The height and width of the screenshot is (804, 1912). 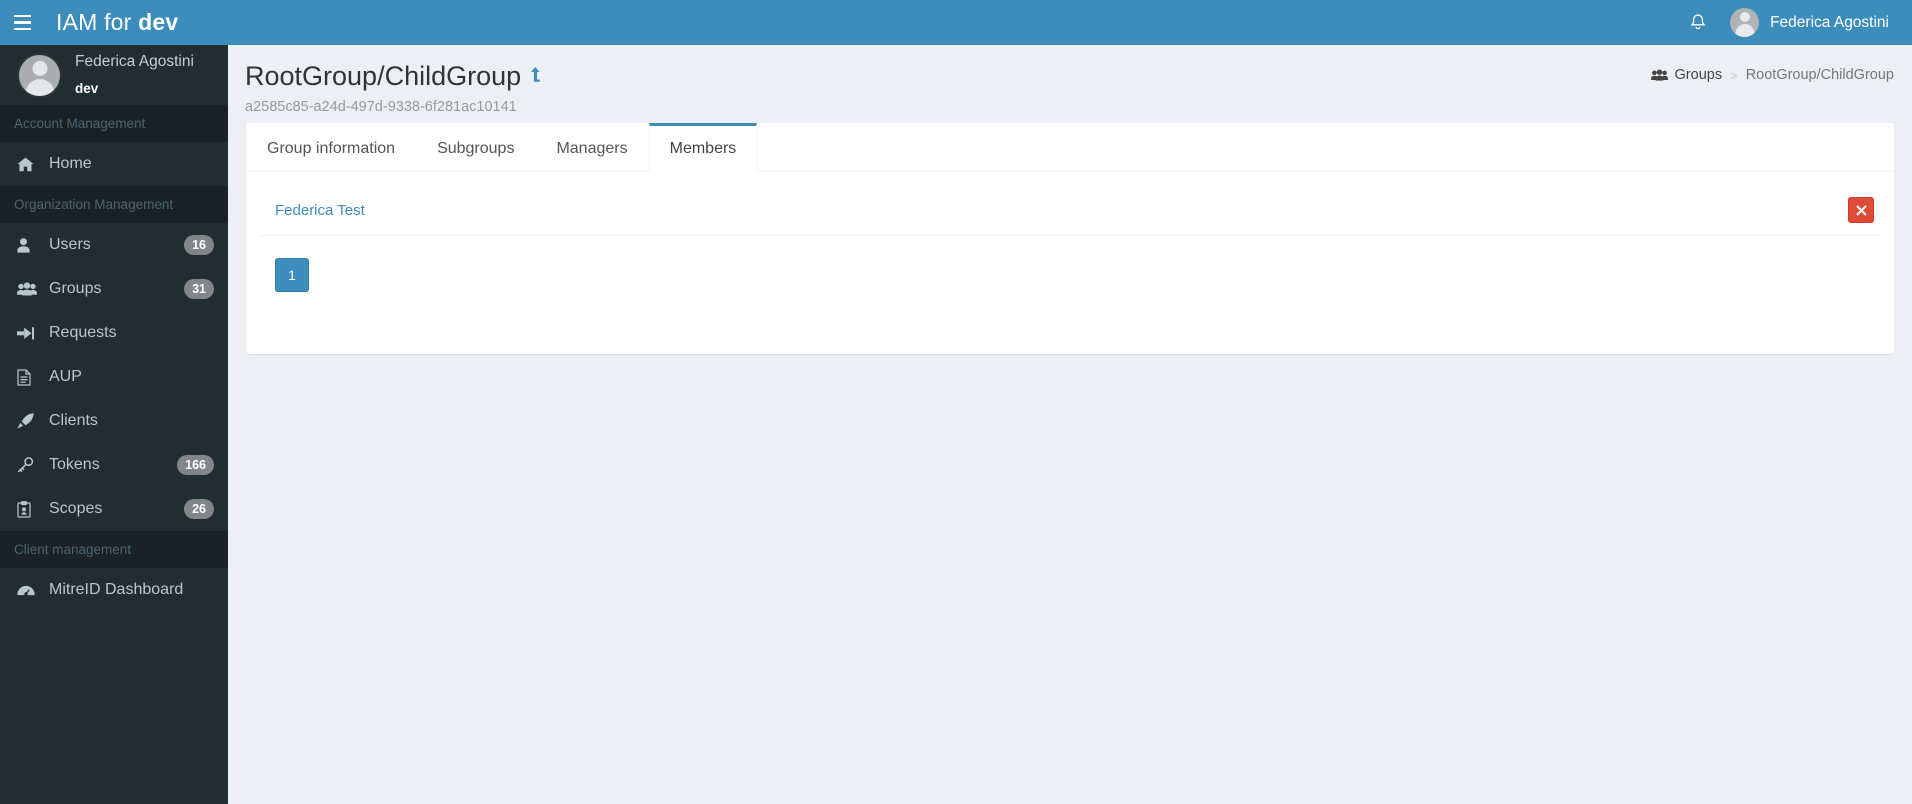 What do you see at coordinates (1699, 75) in the screenshot?
I see `breadcrumb-link-groups: Groups` at bounding box center [1699, 75].